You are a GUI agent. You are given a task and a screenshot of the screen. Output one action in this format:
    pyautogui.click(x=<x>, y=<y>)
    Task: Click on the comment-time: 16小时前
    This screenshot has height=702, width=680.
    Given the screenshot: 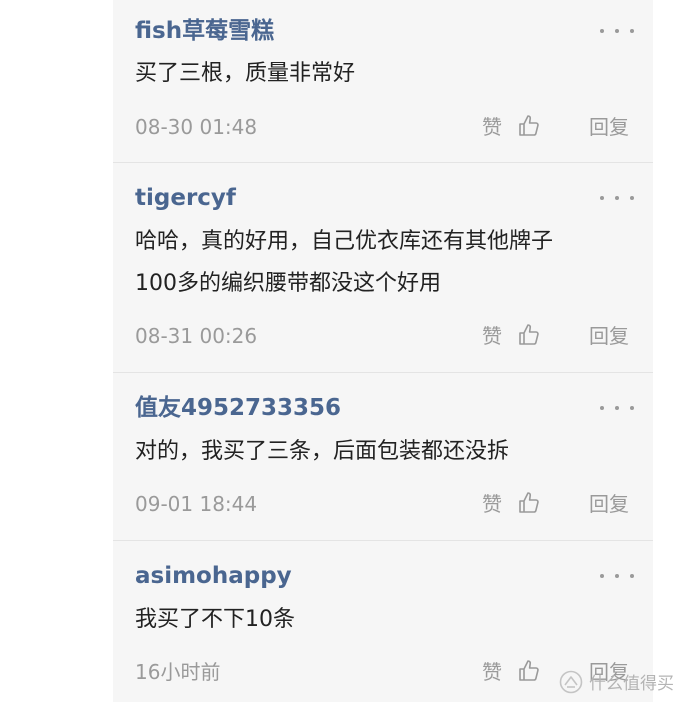 What is the action you would take?
    pyautogui.click(x=178, y=672)
    